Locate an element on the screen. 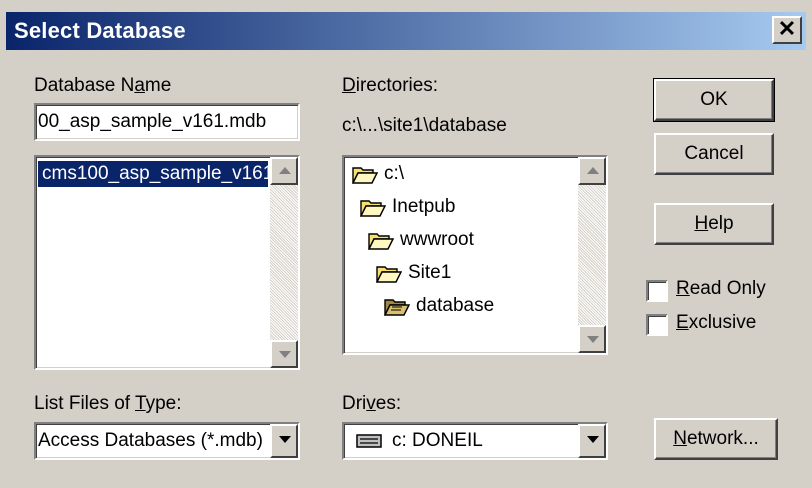  window-title: Select Database is located at coordinates (100, 30).